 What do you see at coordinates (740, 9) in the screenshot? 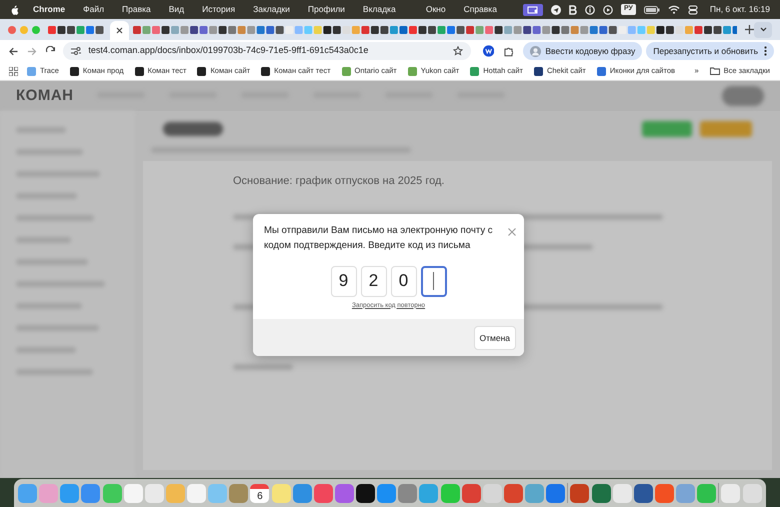
I see `menu-bar-clock: Пн, 6 окт. 16:19` at bounding box center [740, 9].